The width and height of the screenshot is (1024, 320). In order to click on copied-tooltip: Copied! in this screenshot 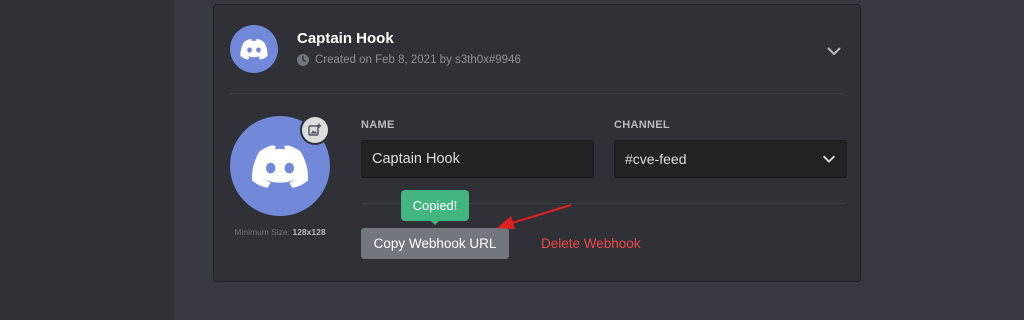, I will do `click(435, 205)`.